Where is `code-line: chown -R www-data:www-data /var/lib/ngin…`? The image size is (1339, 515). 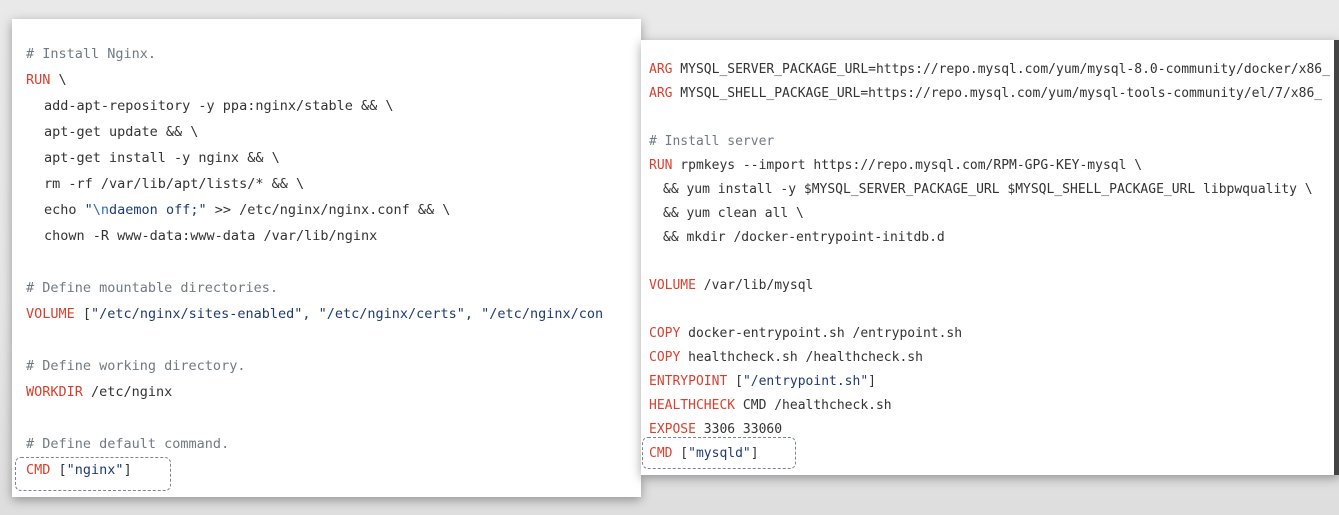 code-line: chown -R www-data:www-data /var/lib/ngin… is located at coordinates (211, 236).